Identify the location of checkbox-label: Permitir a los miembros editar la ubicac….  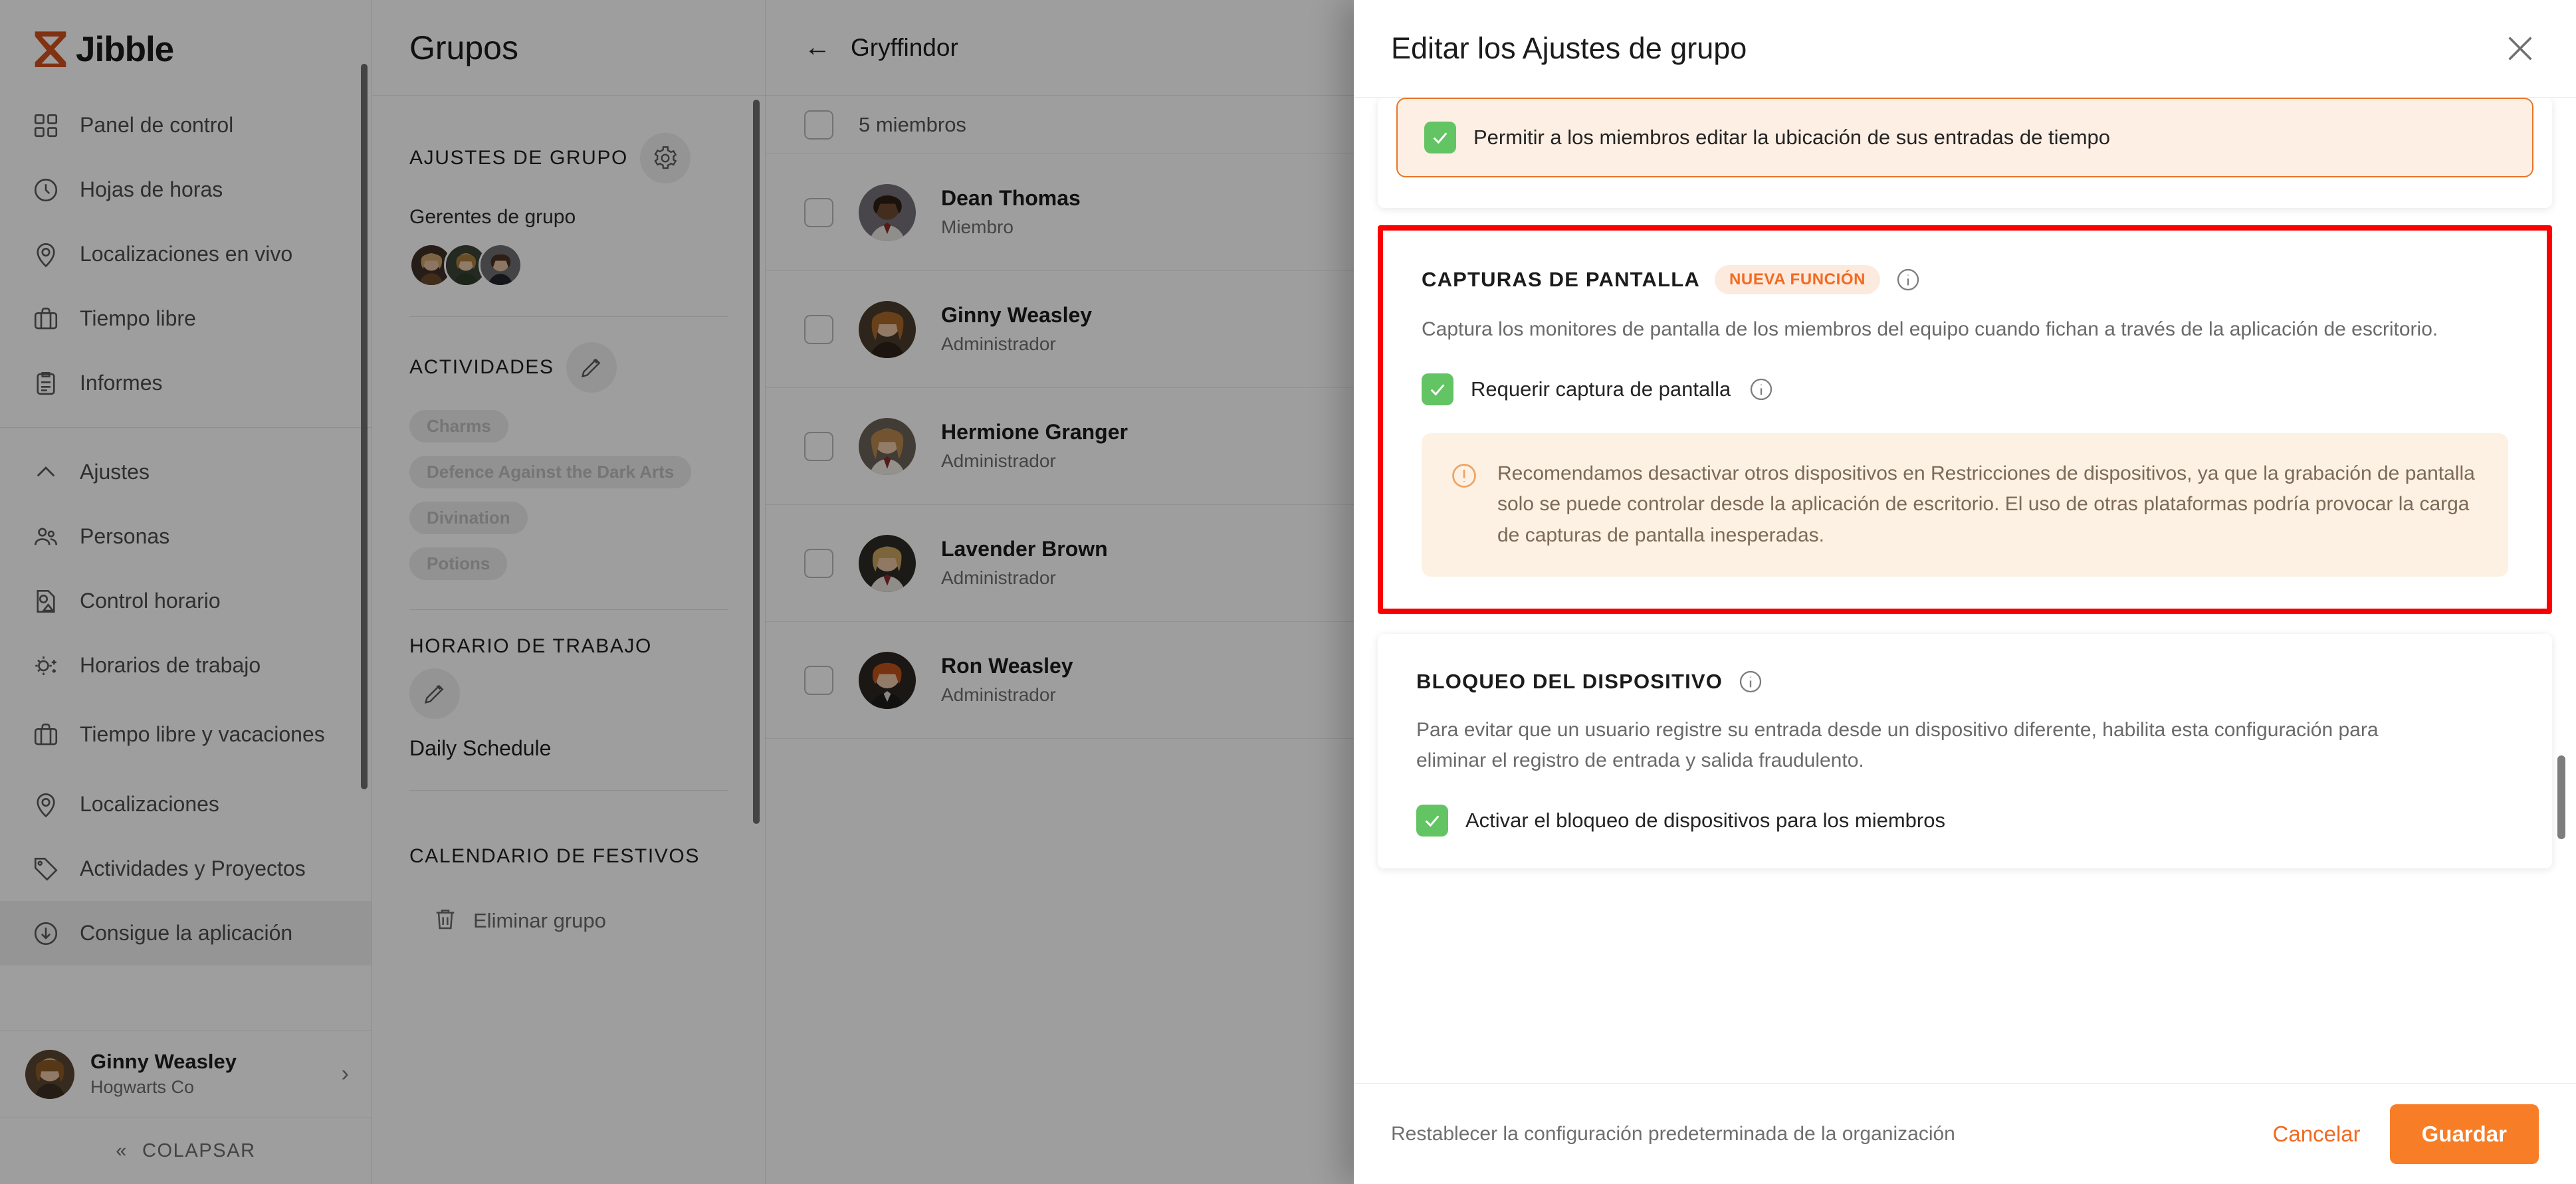
(1792, 137).